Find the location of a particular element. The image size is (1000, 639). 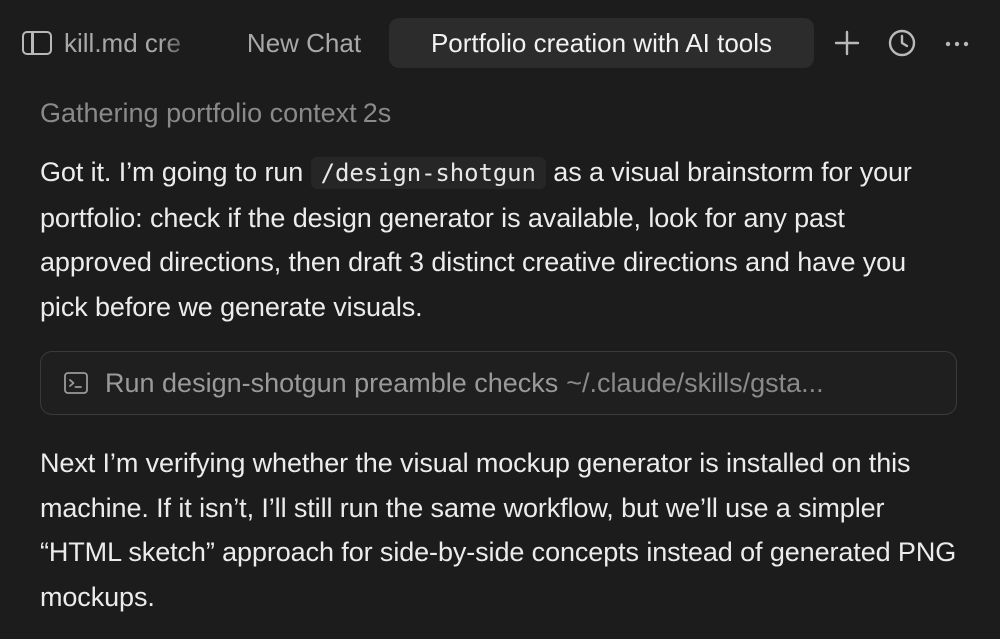

terminal-icon is located at coordinates (76, 383).